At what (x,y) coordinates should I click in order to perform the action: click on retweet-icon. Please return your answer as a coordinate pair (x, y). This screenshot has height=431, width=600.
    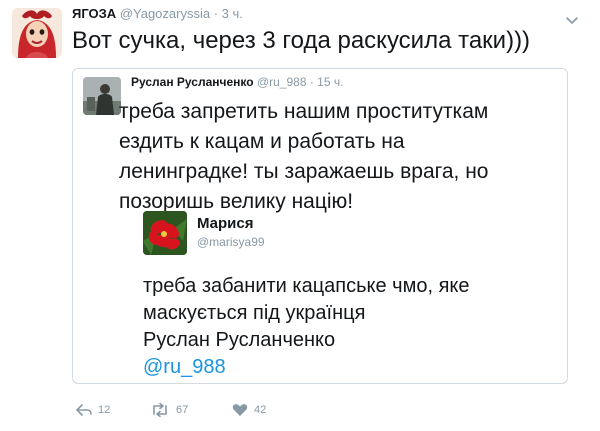
    Looking at the image, I should click on (160, 410).